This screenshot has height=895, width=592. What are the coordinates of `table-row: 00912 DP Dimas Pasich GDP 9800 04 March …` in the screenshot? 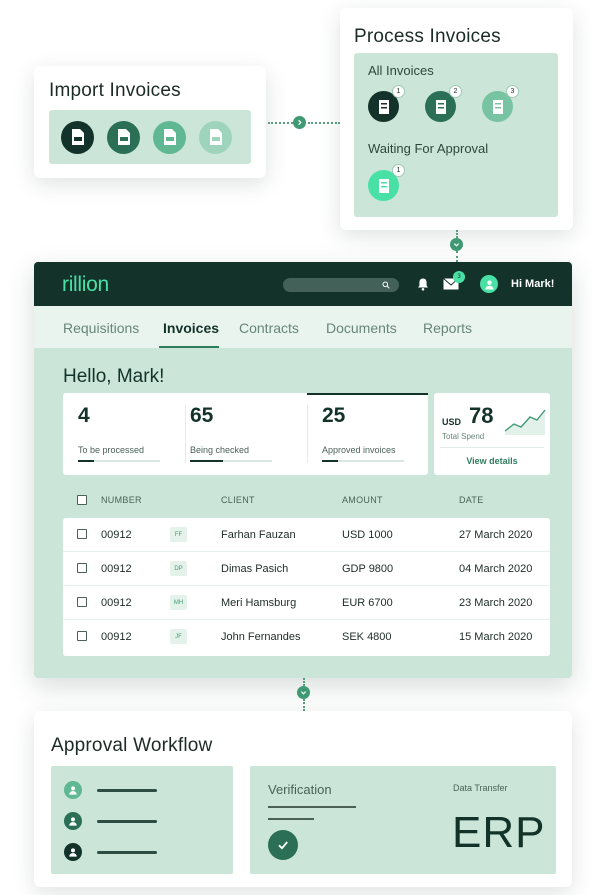 It's located at (306, 569).